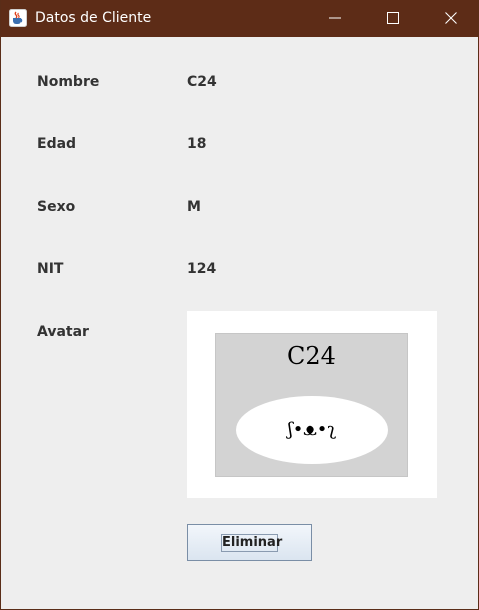  I want to click on nombre-value: C24, so click(202, 82).